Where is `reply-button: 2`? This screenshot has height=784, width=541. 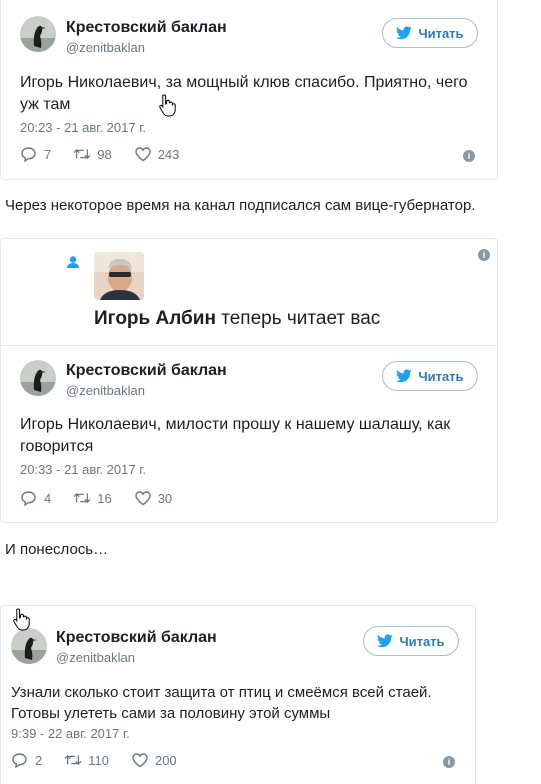 reply-button: 2 is located at coordinates (26, 760).